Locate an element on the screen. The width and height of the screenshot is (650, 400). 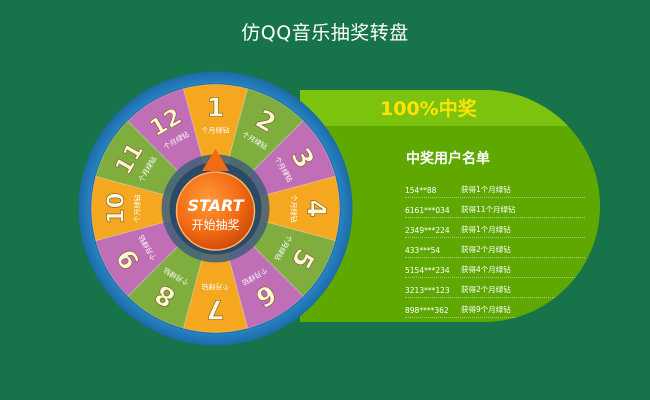
page-title: 仿QQ音乐抽奖转盘 is located at coordinates (325, 33).